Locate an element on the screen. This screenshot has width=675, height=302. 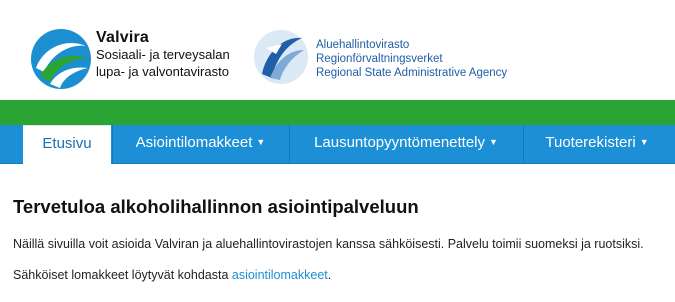
nav-item-asiointilomakkeet: Asiointilomakkeet ▼ is located at coordinates (200, 144).